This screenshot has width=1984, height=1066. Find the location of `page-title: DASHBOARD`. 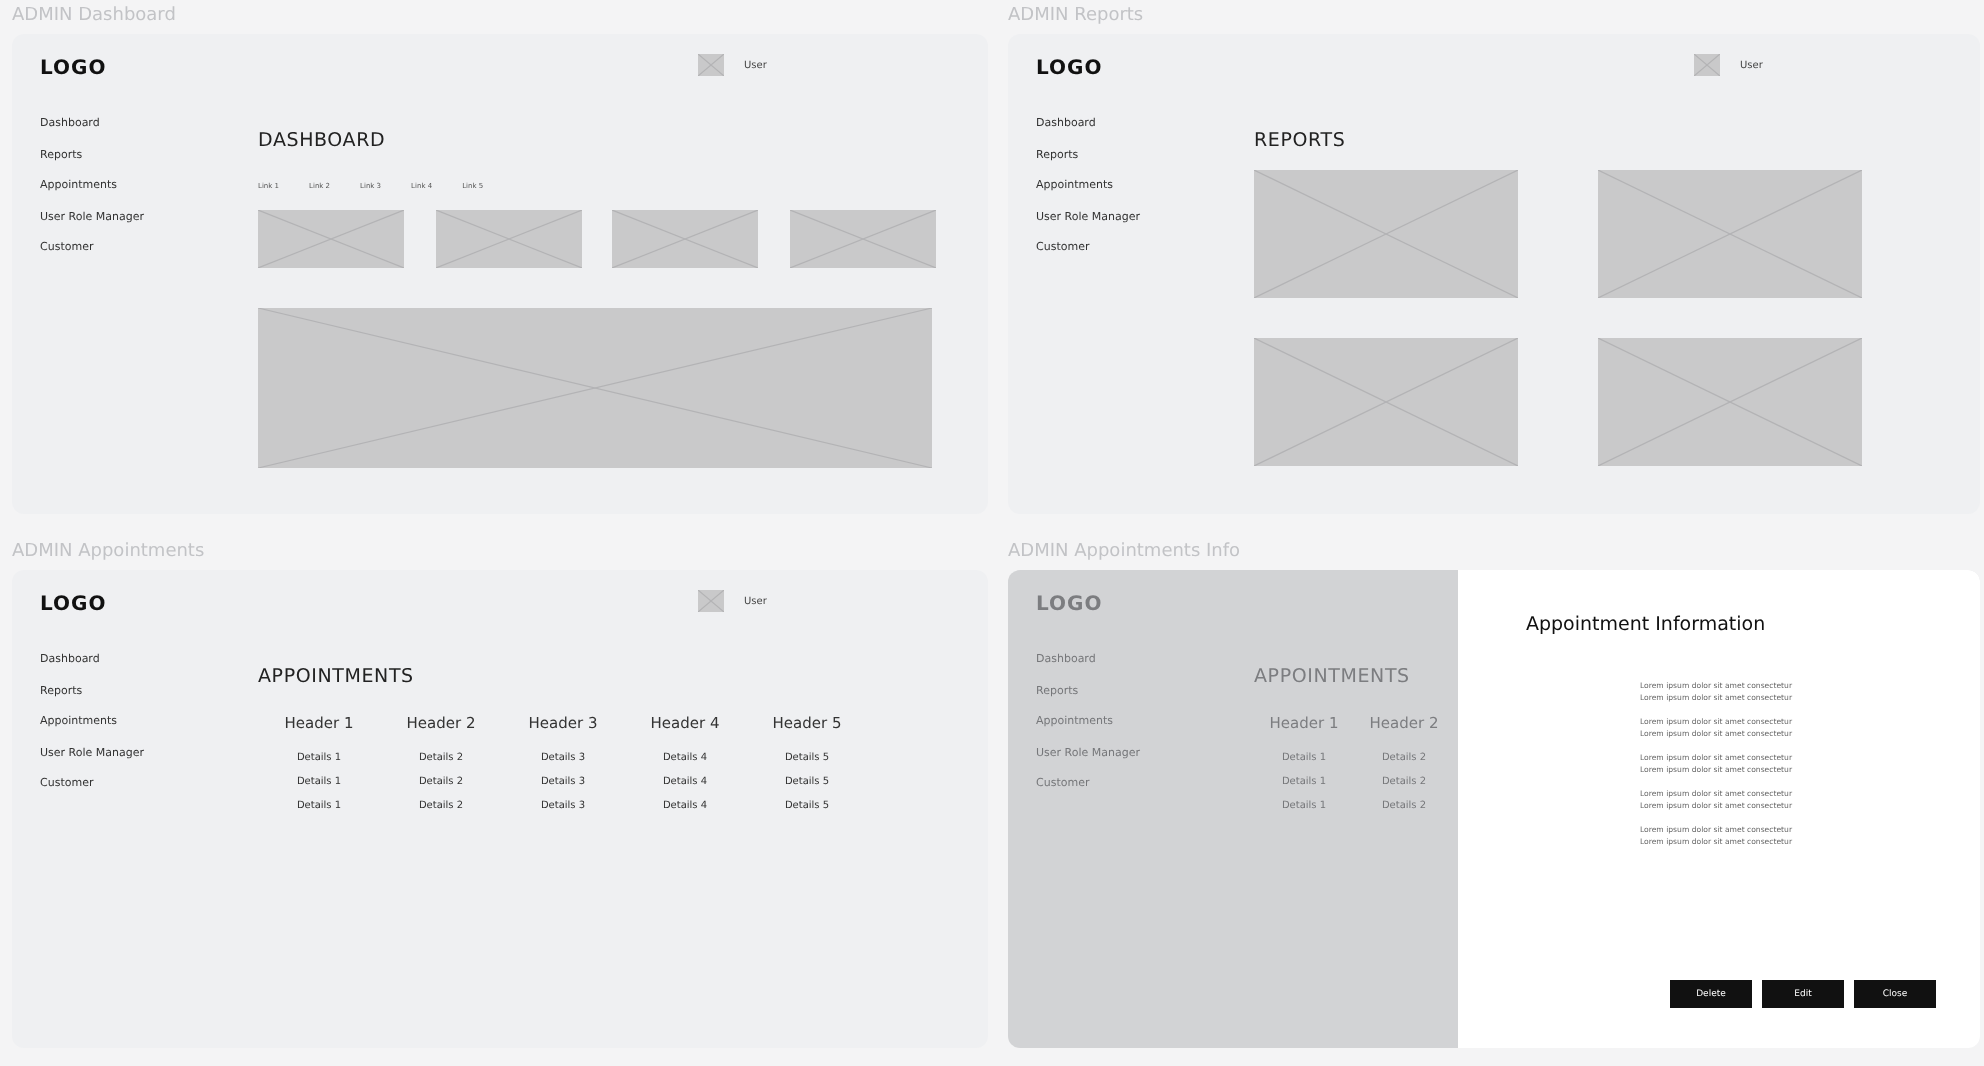

page-title: DASHBOARD is located at coordinates (322, 141).